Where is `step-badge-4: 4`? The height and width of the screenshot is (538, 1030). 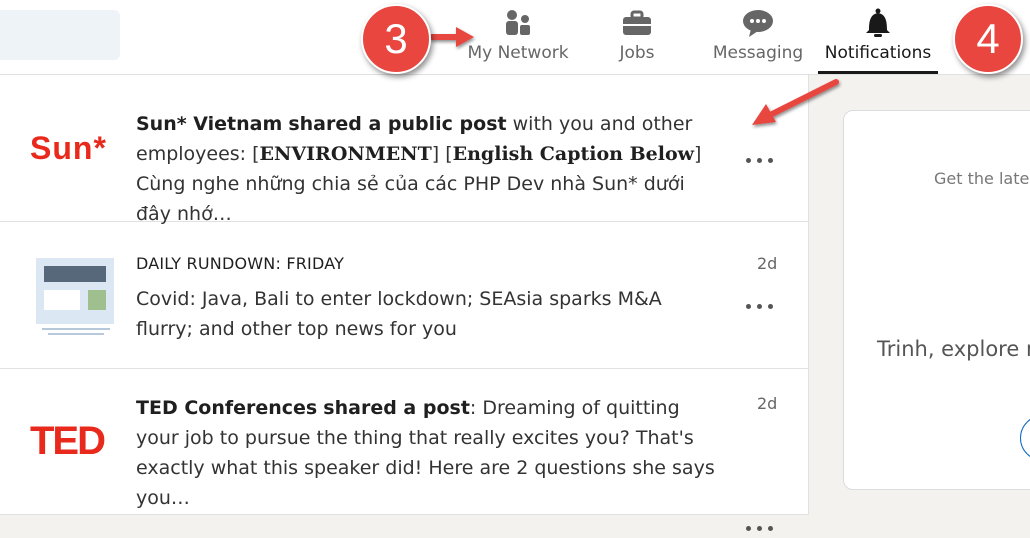 step-badge-4: 4 is located at coordinates (988, 39).